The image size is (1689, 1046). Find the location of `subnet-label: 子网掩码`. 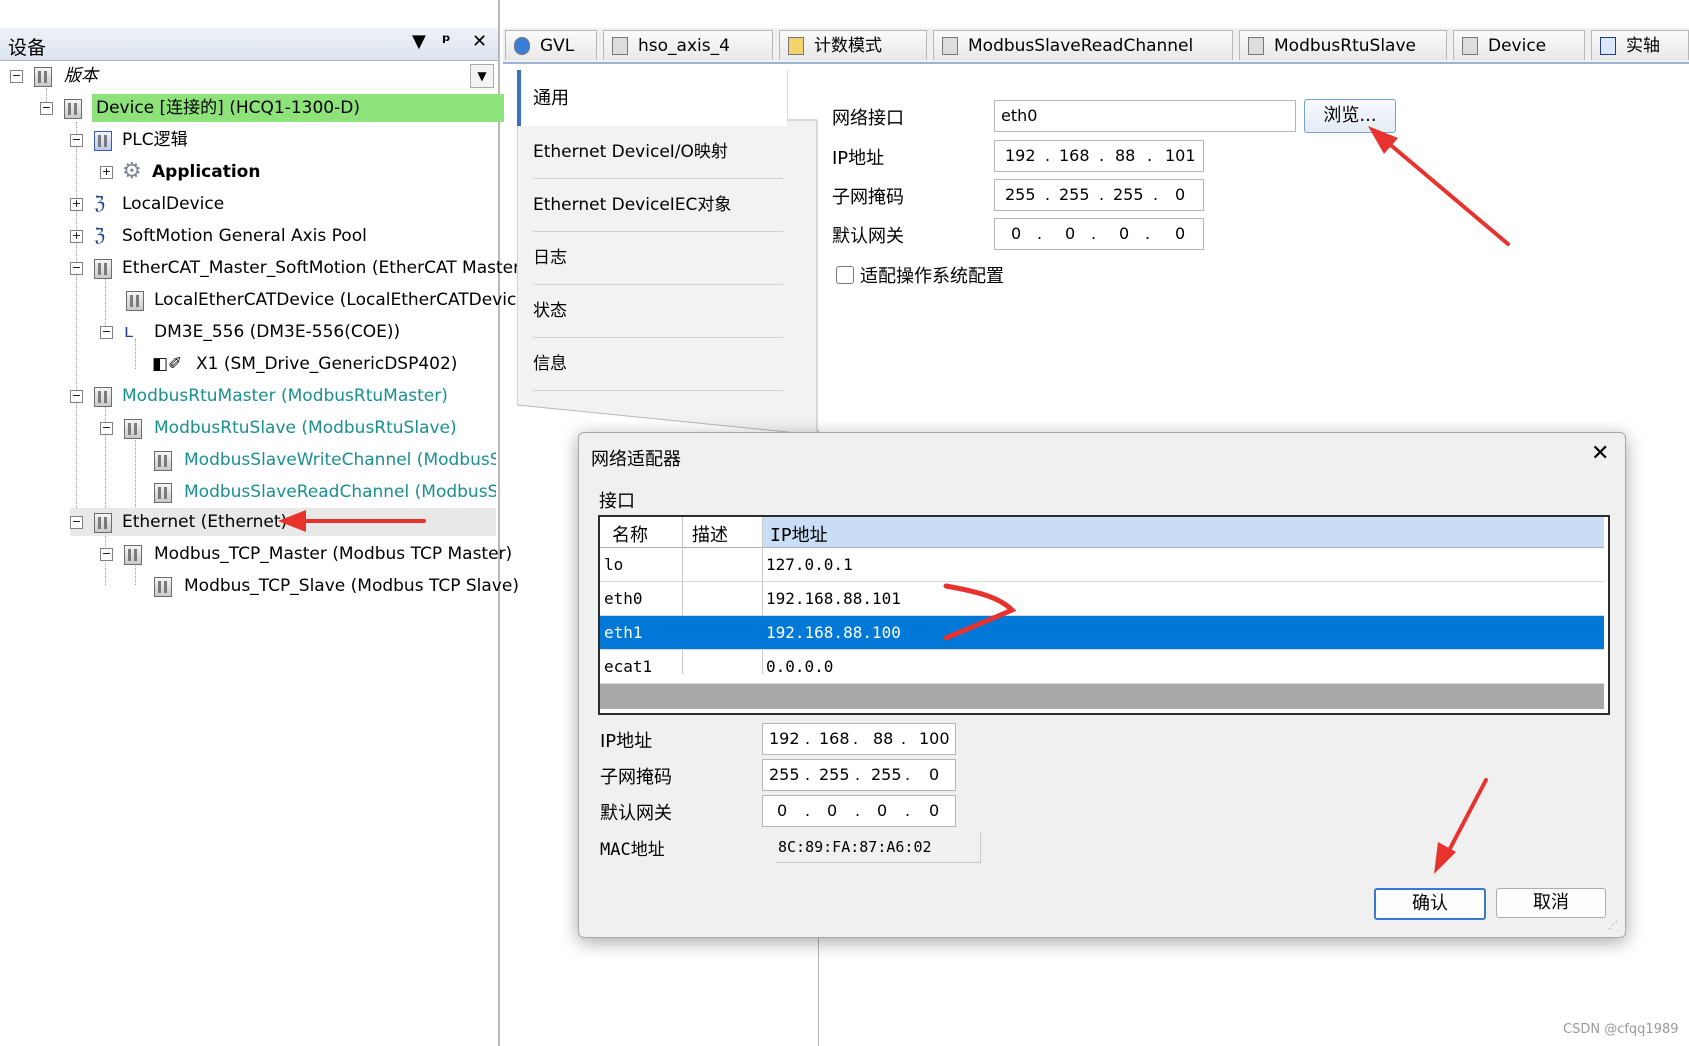

subnet-label: 子网掩码 is located at coordinates (868, 197).